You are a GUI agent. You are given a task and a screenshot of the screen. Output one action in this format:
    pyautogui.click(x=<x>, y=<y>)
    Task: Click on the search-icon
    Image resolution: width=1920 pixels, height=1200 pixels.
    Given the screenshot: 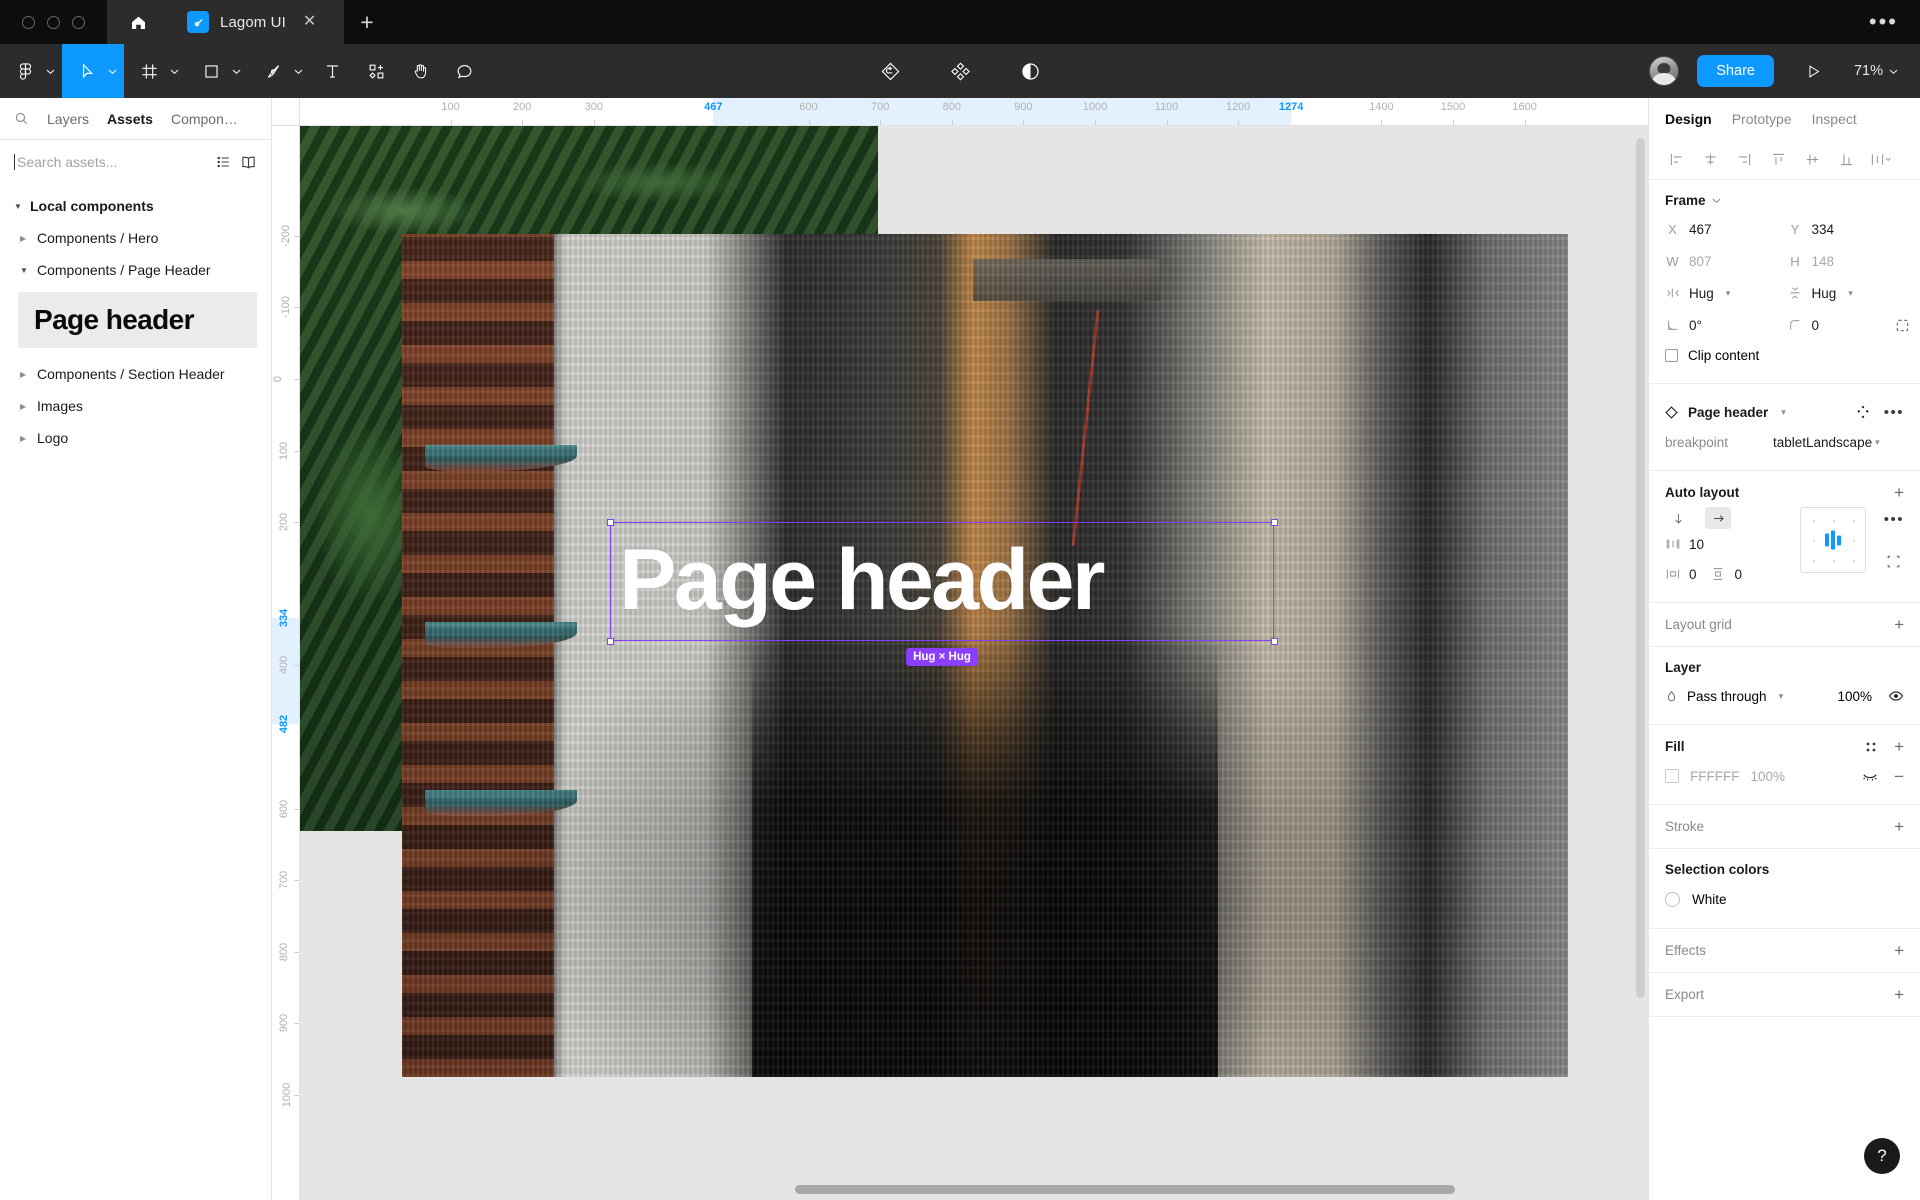 What is the action you would take?
    pyautogui.click(x=21, y=118)
    